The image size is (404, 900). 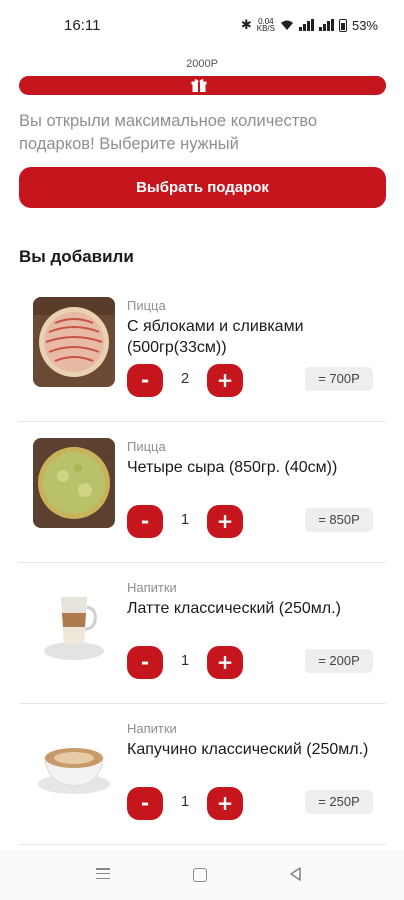 I want to click on item-price: = 200Р, so click(x=339, y=661).